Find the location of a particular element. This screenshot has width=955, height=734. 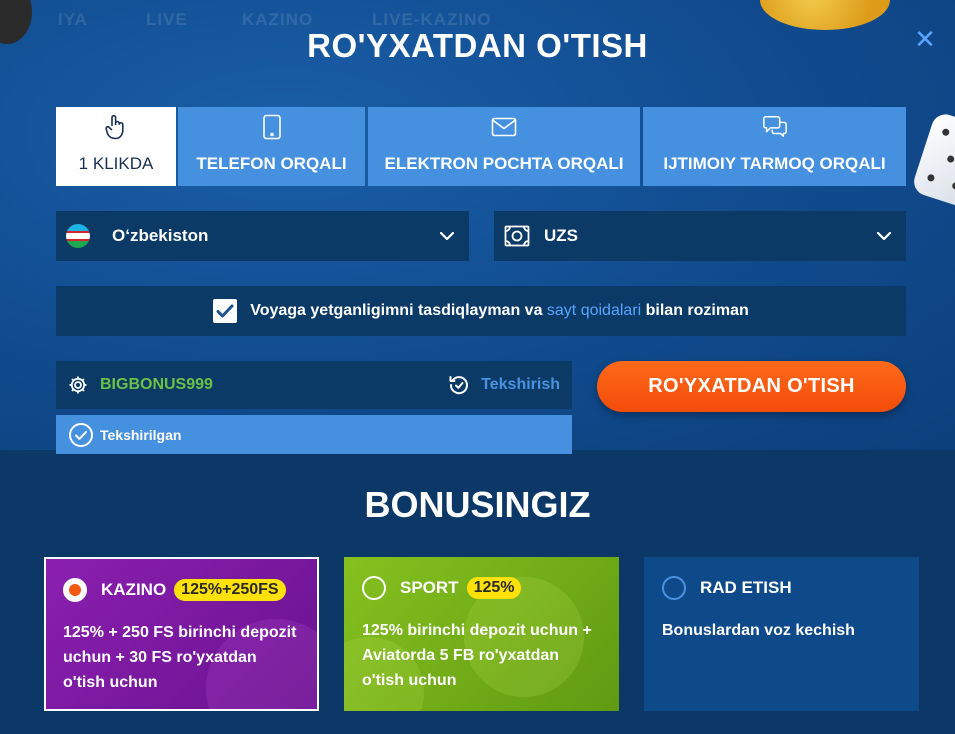

promo-status-label: Tekshirilgan is located at coordinates (141, 434).